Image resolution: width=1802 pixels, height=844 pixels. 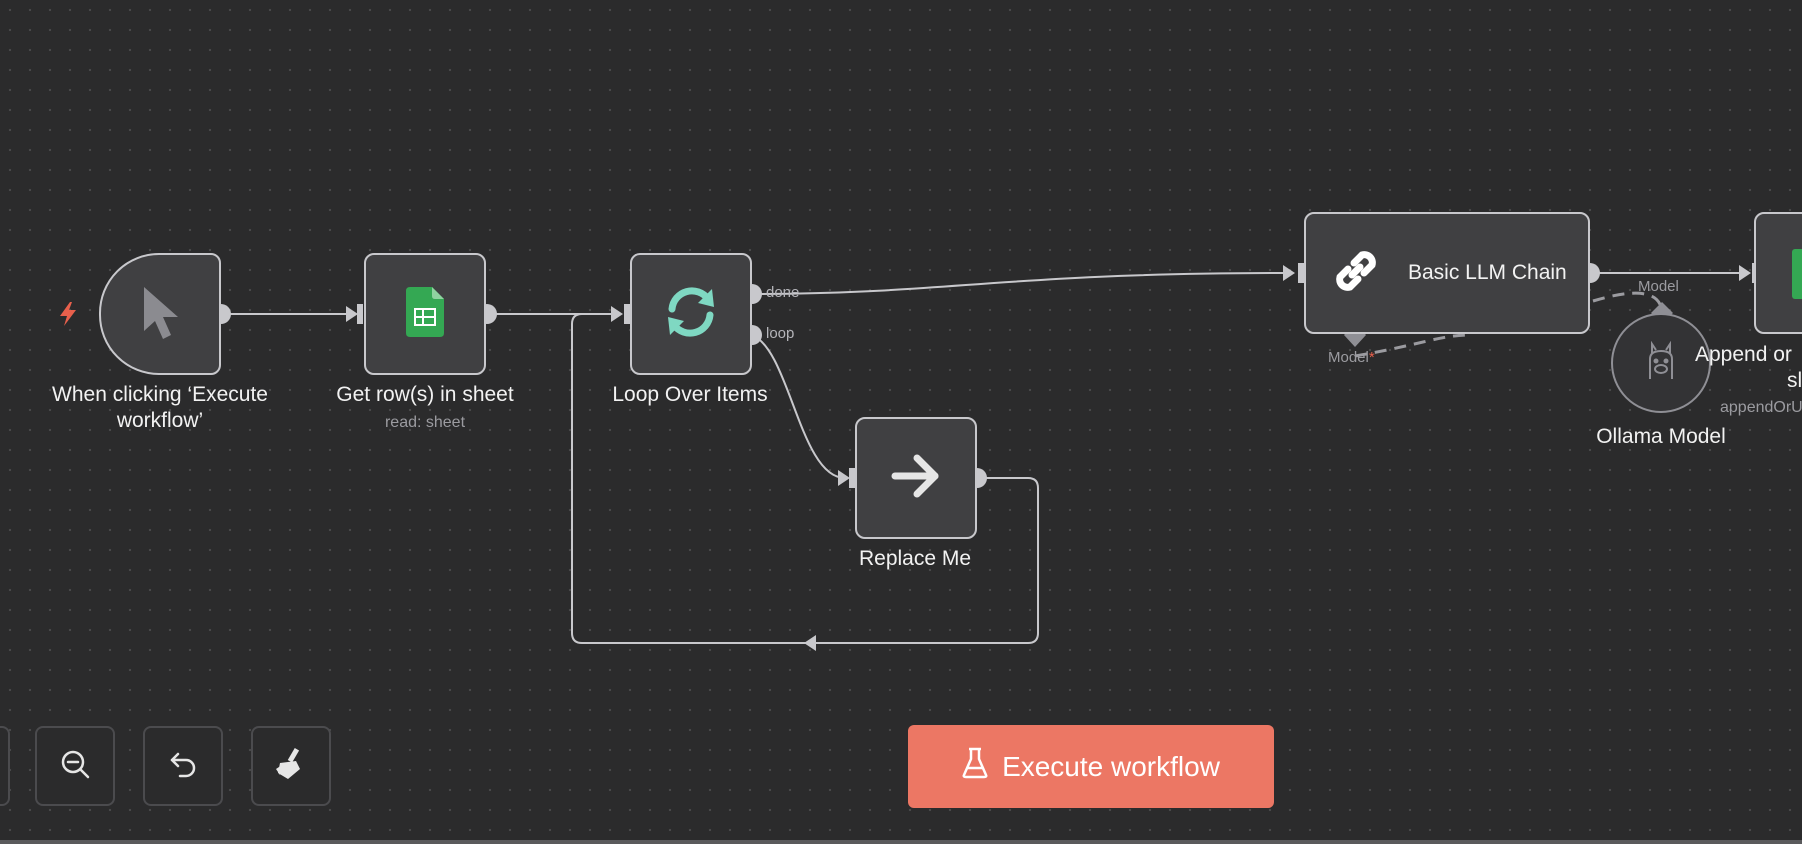 I want to click on node-label-ollama: Ollama Model, so click(x=1661, y=436).